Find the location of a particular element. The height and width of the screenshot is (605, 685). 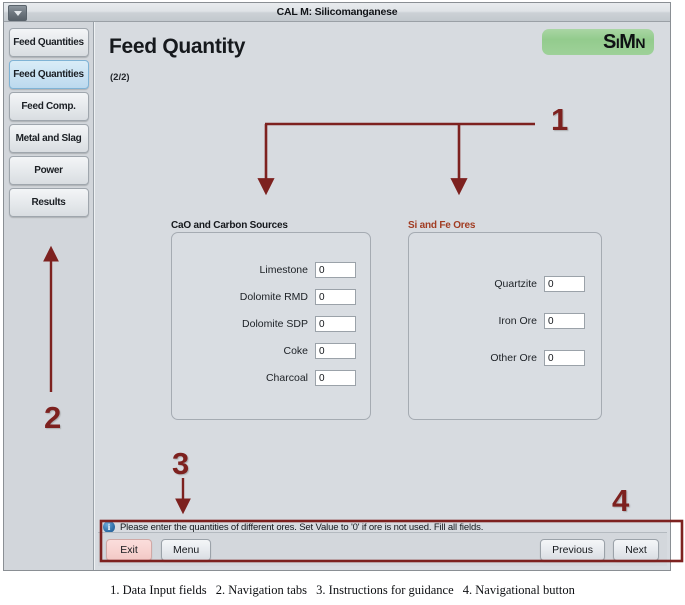

field-row-charcoal: Charcoal is located at coordinates (264, 378).